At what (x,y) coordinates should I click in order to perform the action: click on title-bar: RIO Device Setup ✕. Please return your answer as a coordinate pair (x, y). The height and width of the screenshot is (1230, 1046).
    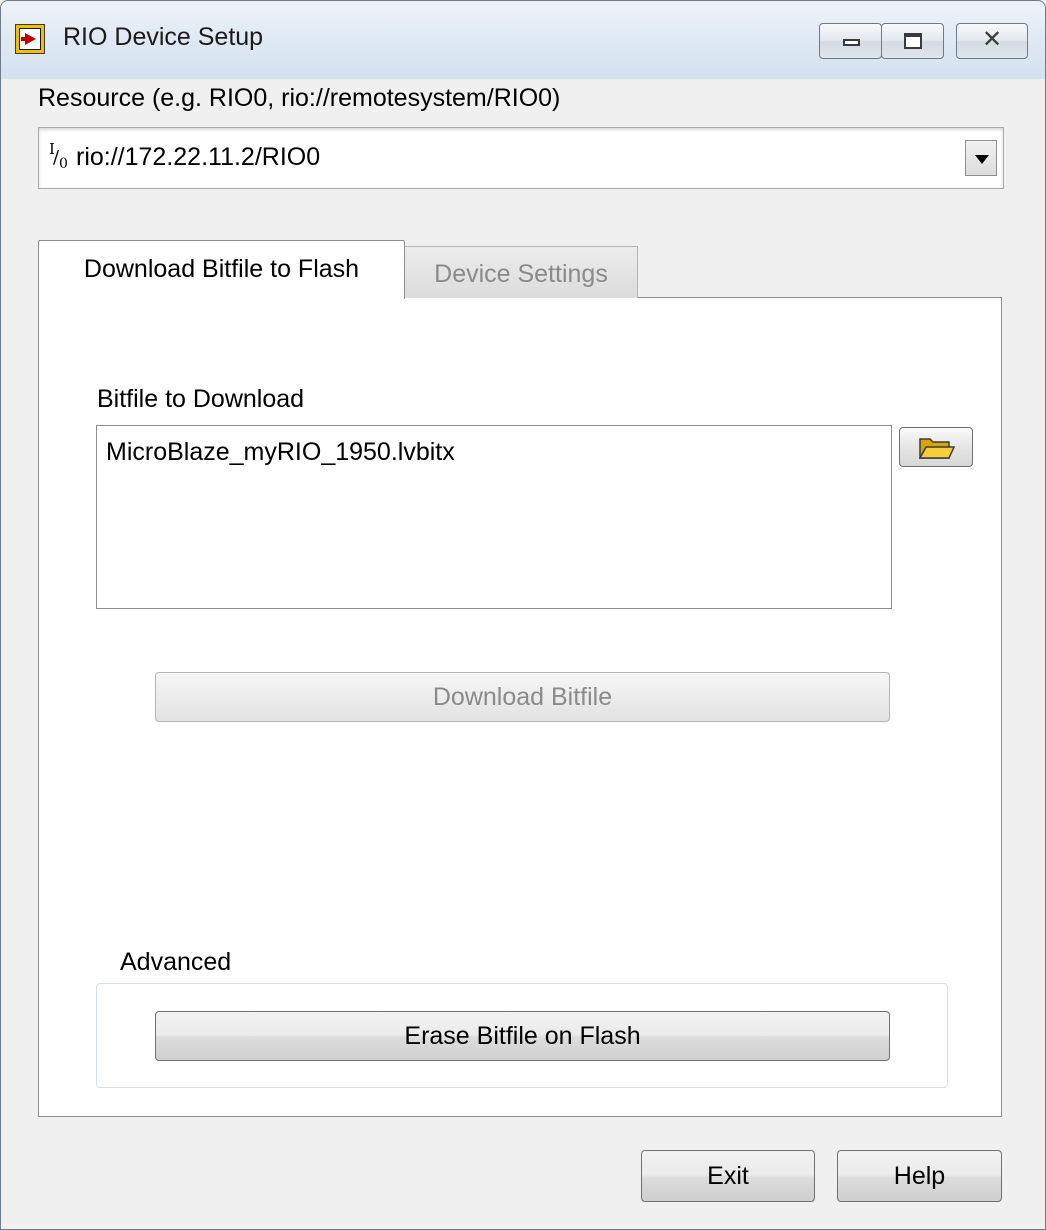
    Looking at the image, I should click on (523, 40).